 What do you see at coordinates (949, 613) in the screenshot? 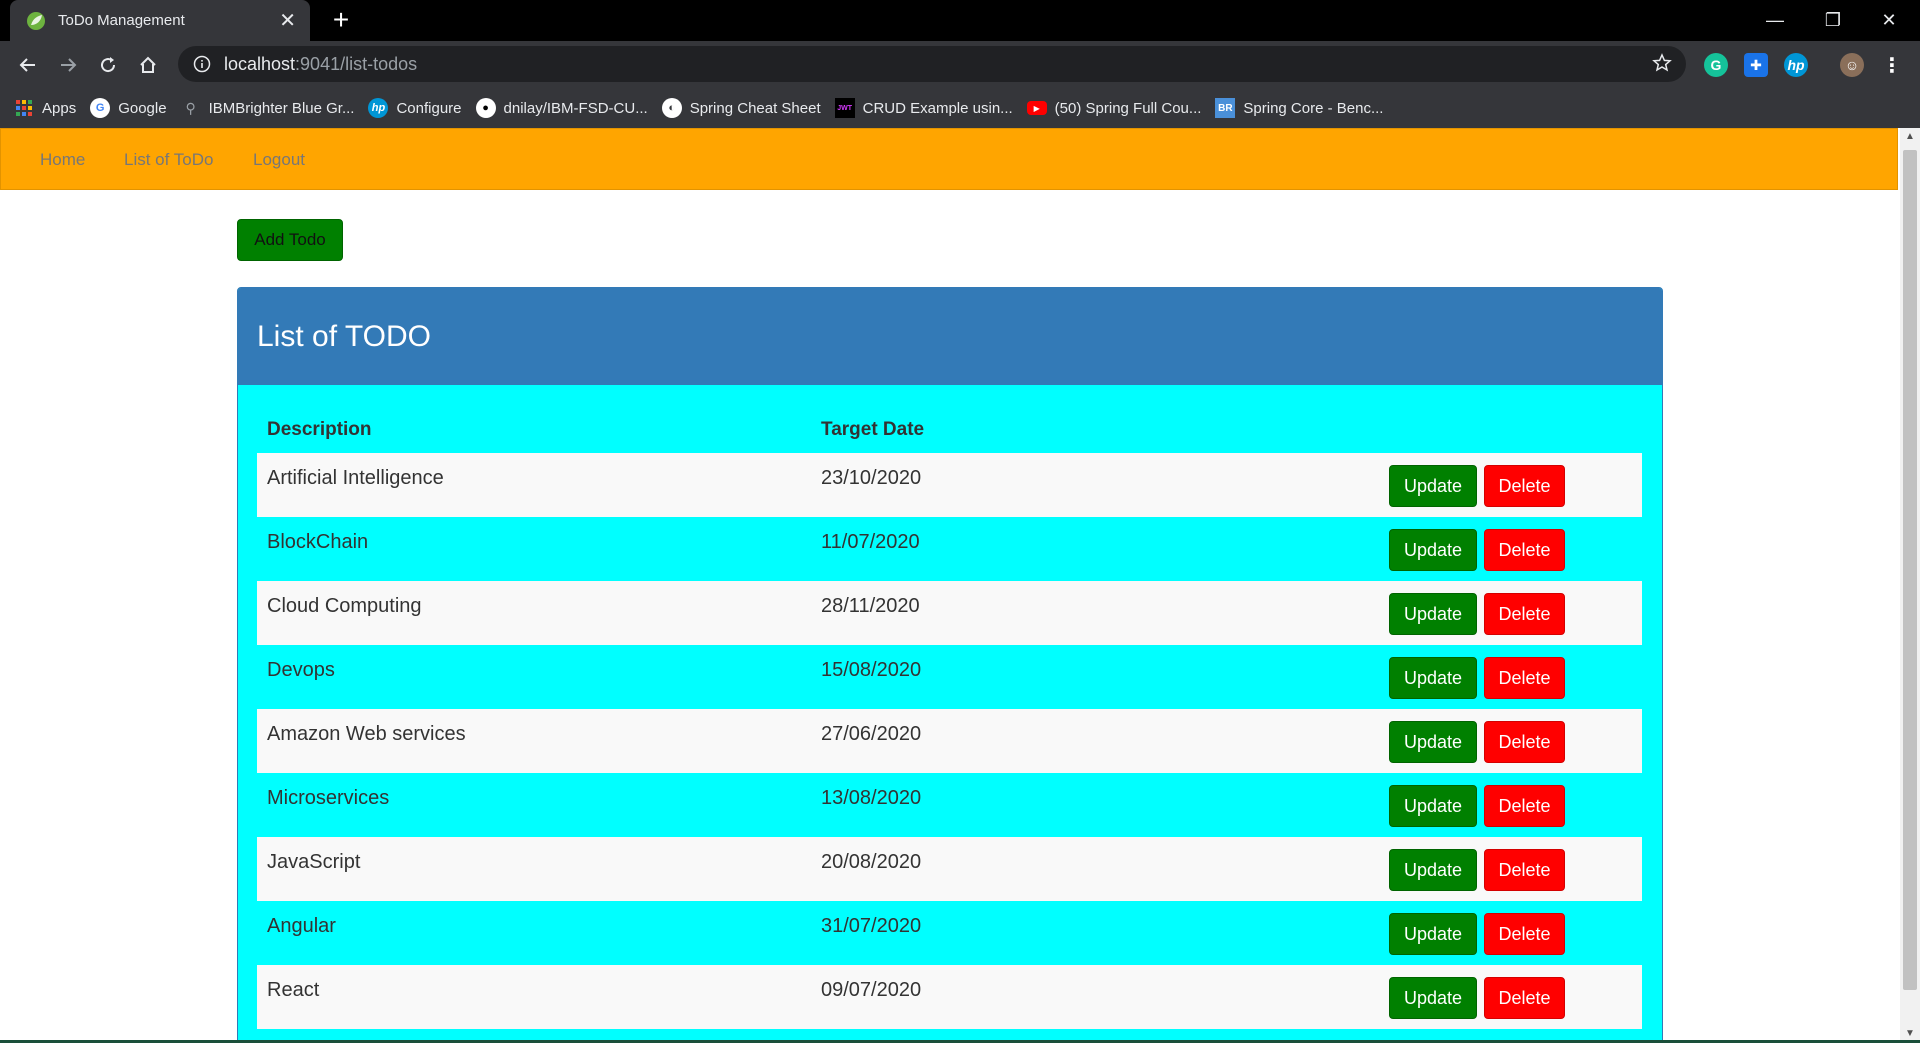
I see `table-row: Cloud Computing 28/11/2020 Update Delete` at bounding box center [949, 613].